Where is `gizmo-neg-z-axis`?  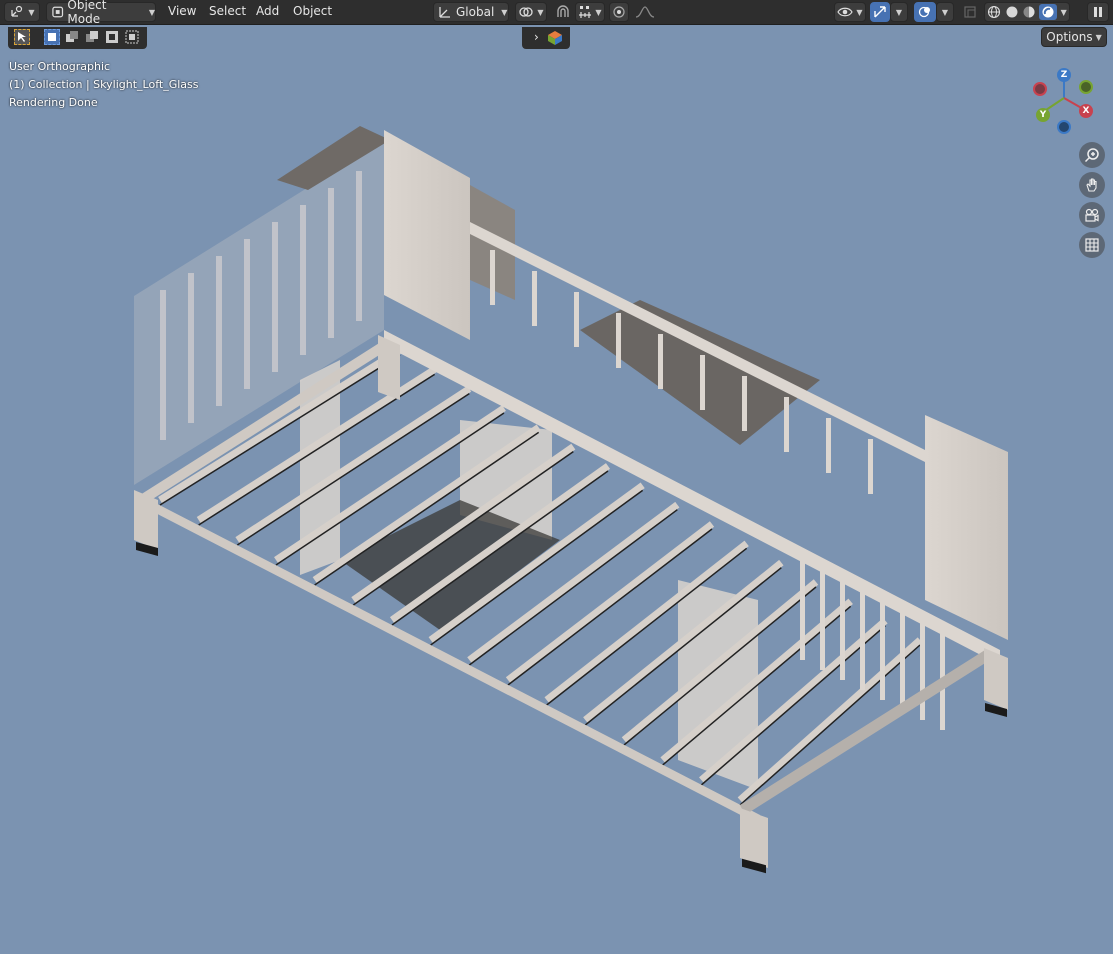 gizmo-neg-z-axis is located at coordinates (1064, 127).